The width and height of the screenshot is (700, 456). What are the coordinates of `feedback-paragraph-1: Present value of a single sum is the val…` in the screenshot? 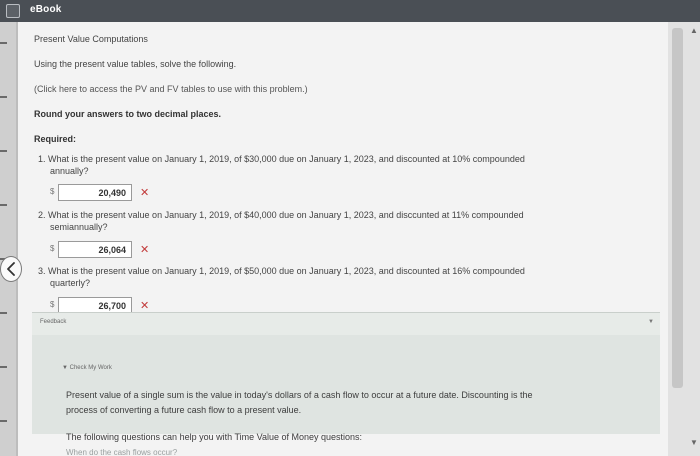 It's located at (299, 395).